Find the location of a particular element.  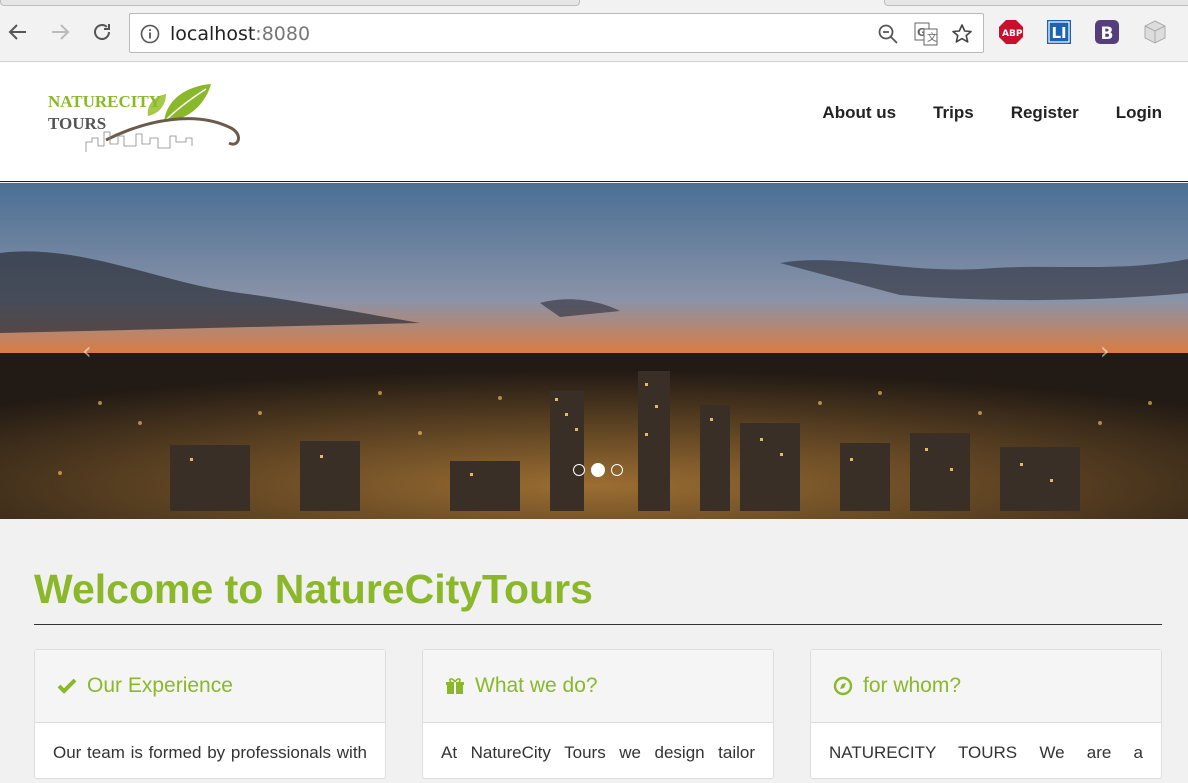

back-arrow-icon is located at coordinates (17, 32).